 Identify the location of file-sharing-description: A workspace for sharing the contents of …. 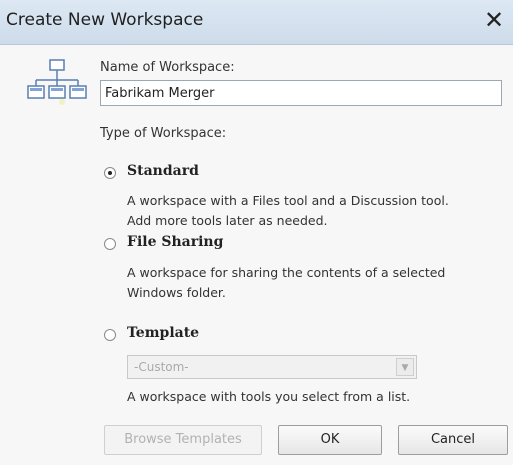
(286, 283).